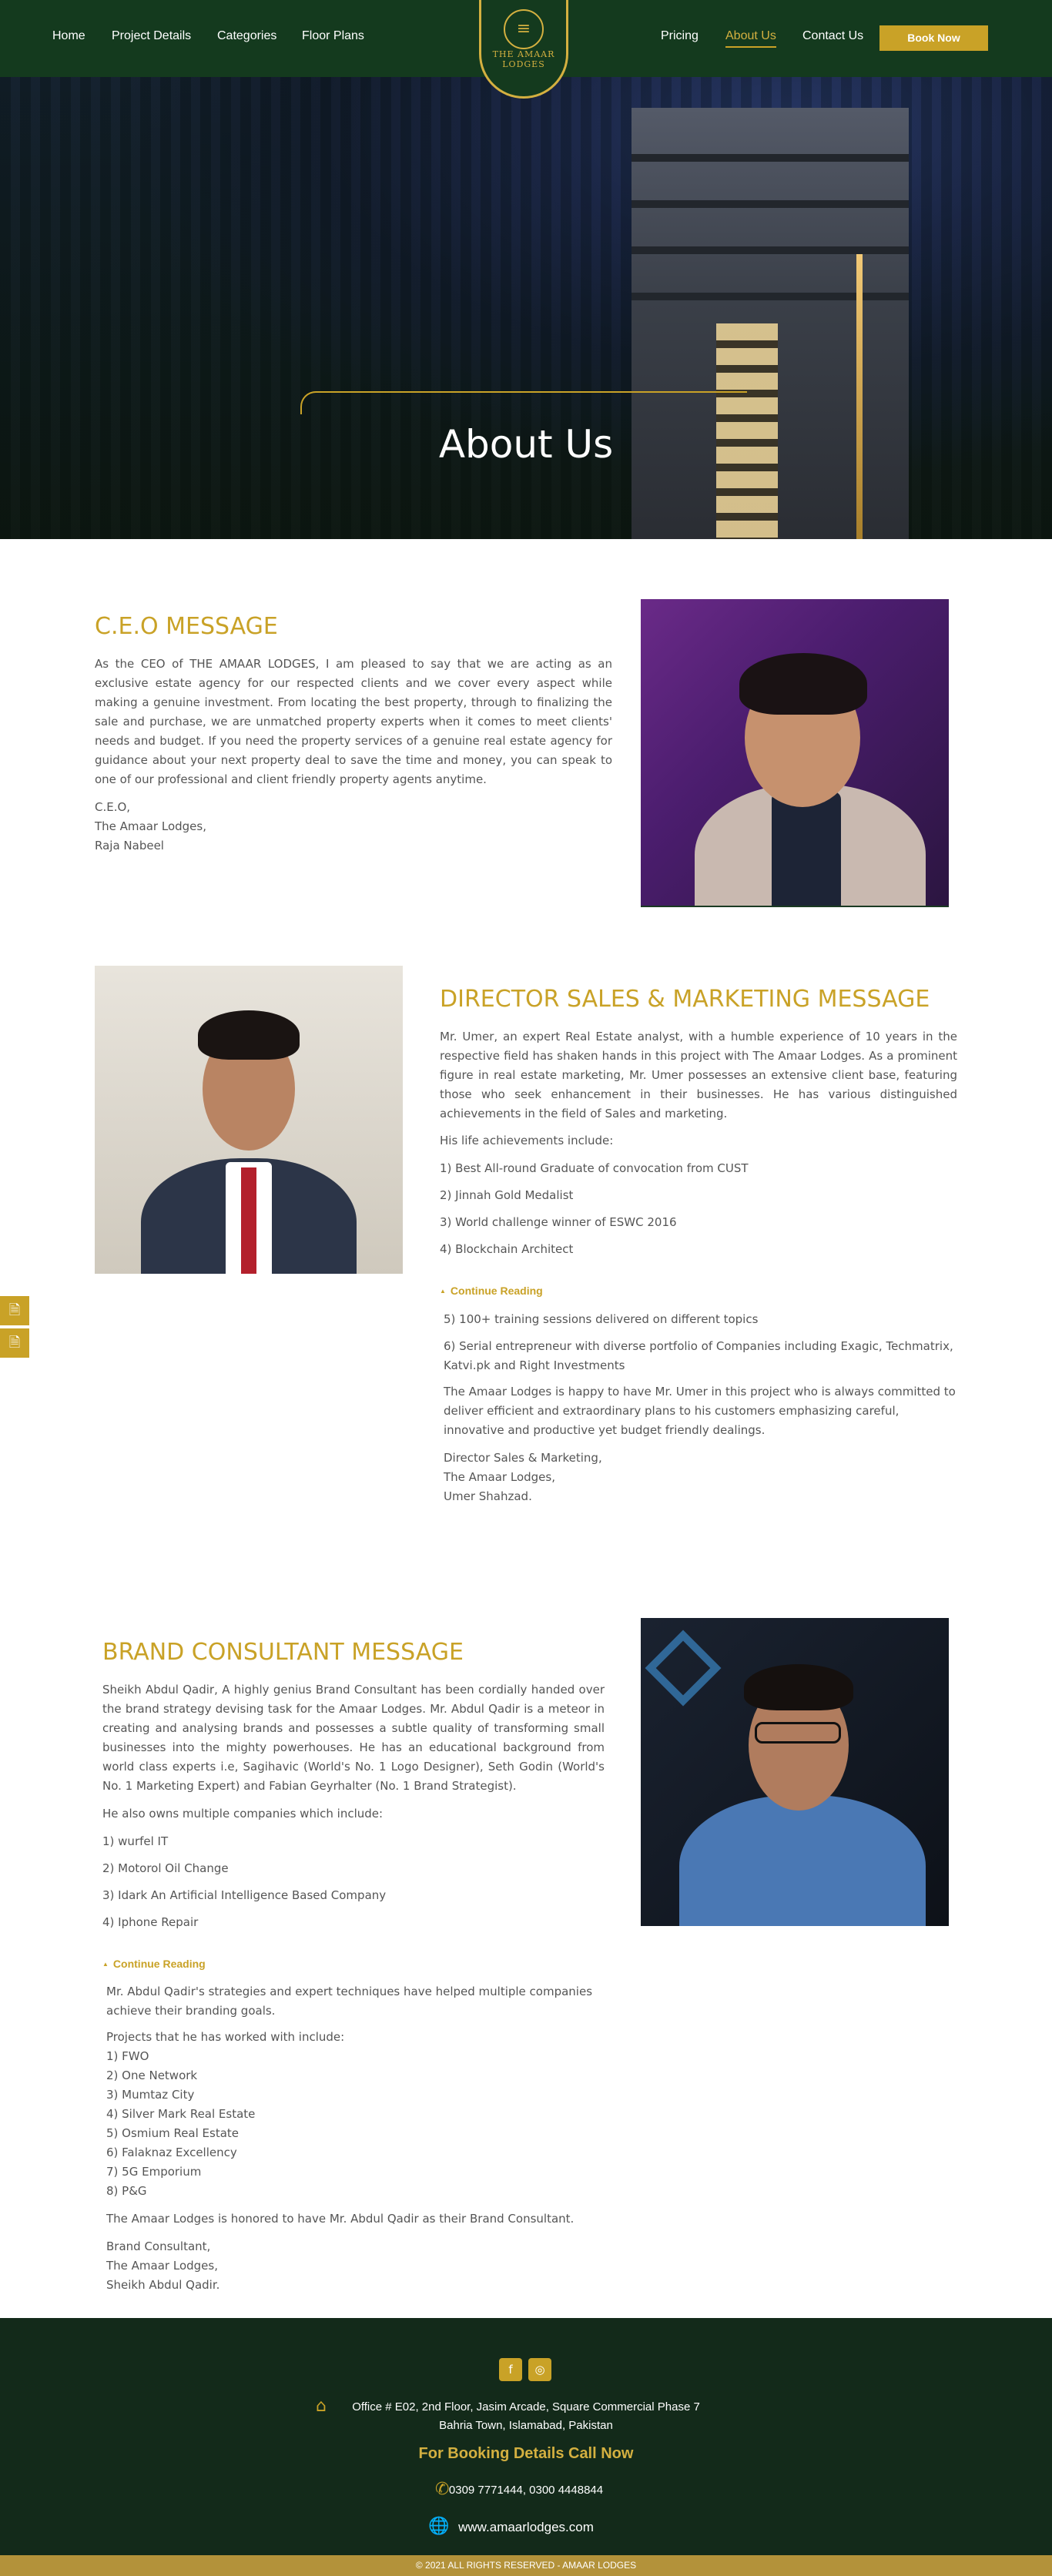 The height and width of the screenshot is (2576, 1052). I want to click on nav-home: Home, so click(68, 36).